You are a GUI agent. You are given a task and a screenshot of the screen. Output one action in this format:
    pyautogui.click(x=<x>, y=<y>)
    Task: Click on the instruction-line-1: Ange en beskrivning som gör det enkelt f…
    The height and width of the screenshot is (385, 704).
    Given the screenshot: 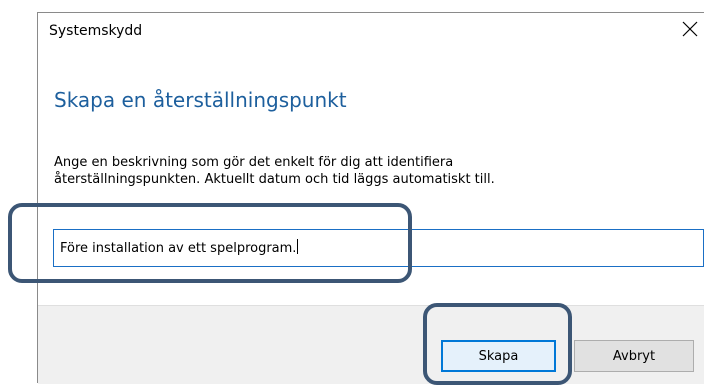 What is the action you would take?
    pyautogui.click(x=254, y=162)
    